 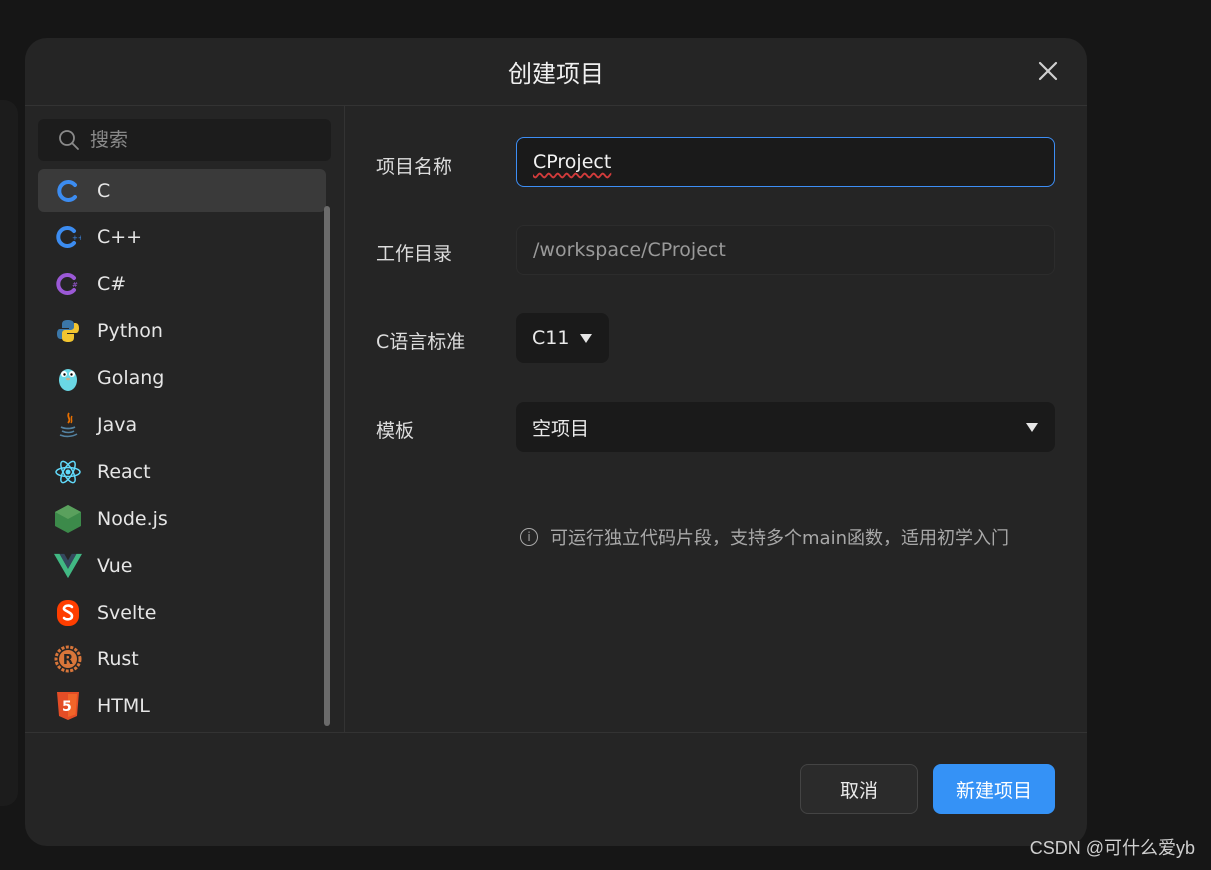 I want to click on nodejs-icon, so click(x=68, y=518).